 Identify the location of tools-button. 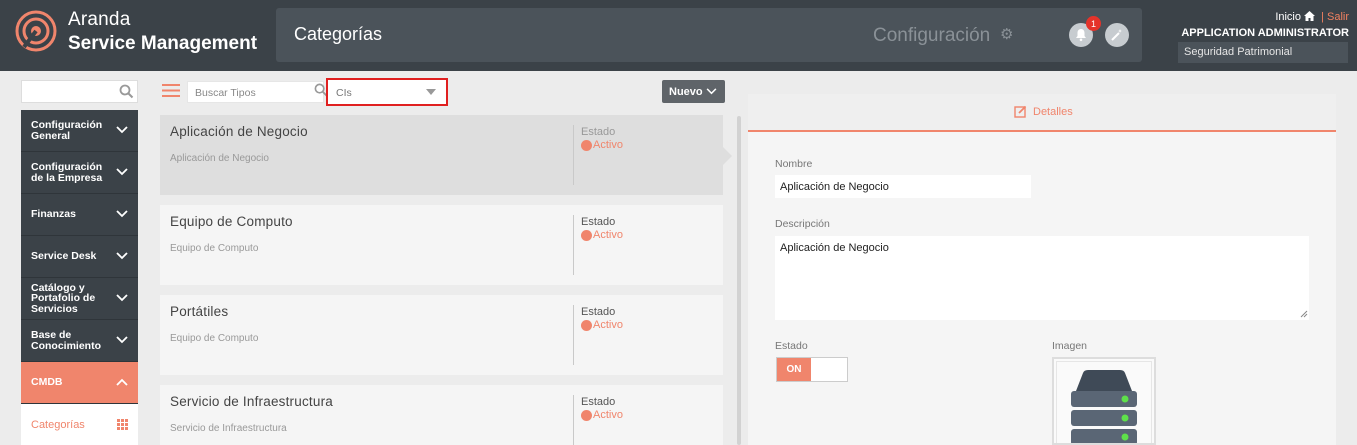
(1117, 35).